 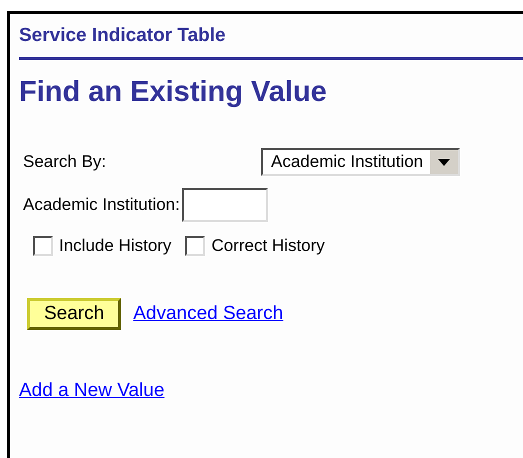 What do you see at coordinates (115, 246) in the screenshot?
I see `checkbox-label: Include History` at bounding box center [115, 246].